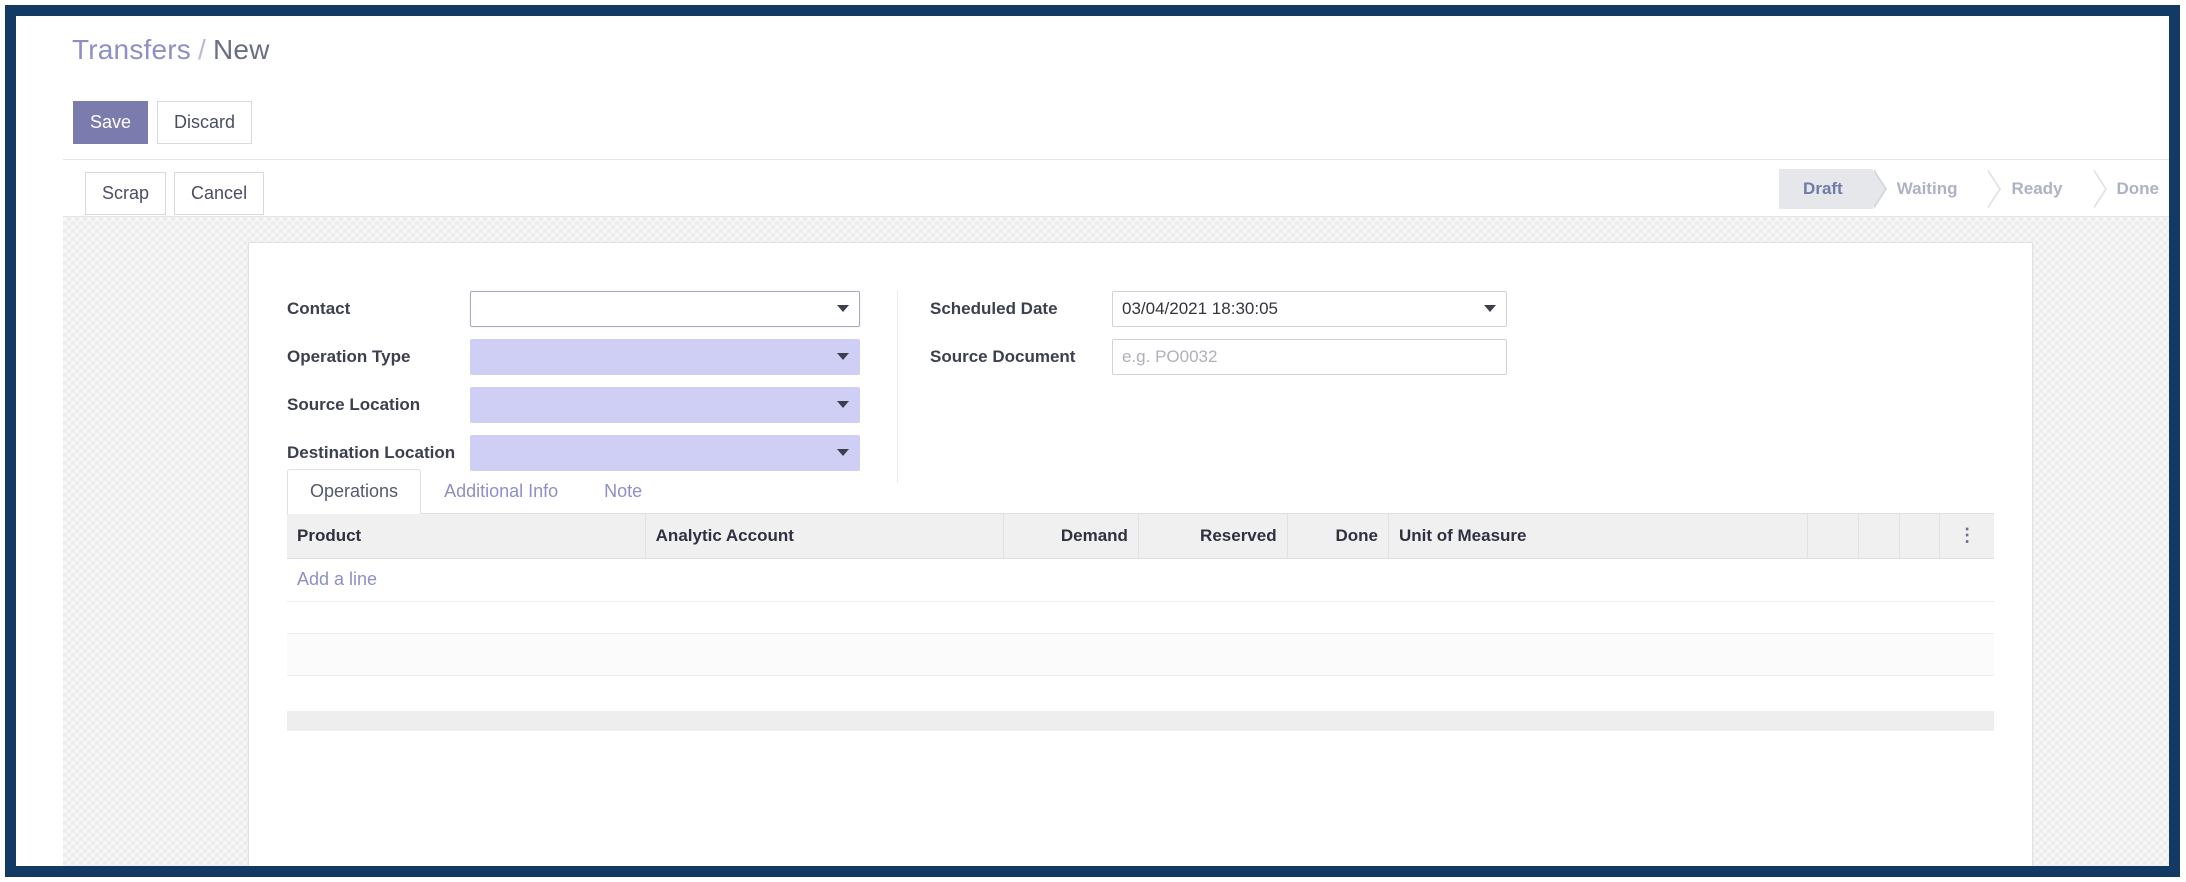 The image size is (2186, 882). Describe the element at coordinates (354, 404) in the screenshot. I see `field-label-source-location: Source Location` at that location.